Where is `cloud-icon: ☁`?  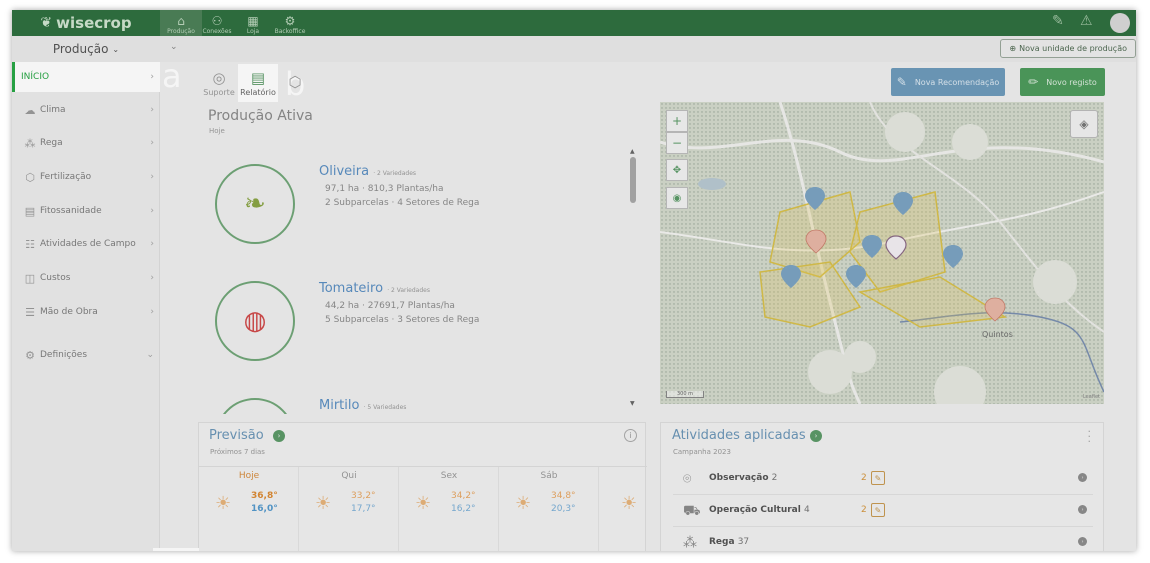
cloud-icon: ☁ is located at coordinates (30, 110).